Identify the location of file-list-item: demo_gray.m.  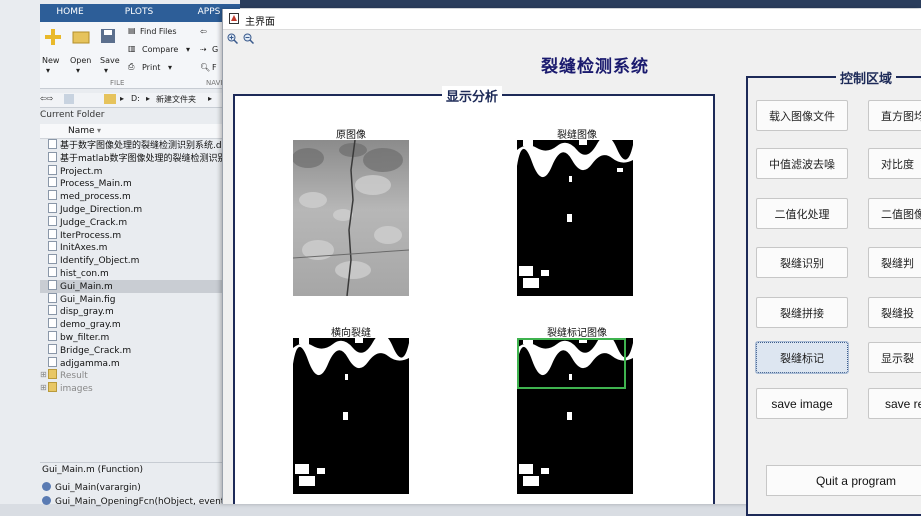
(137, 324).